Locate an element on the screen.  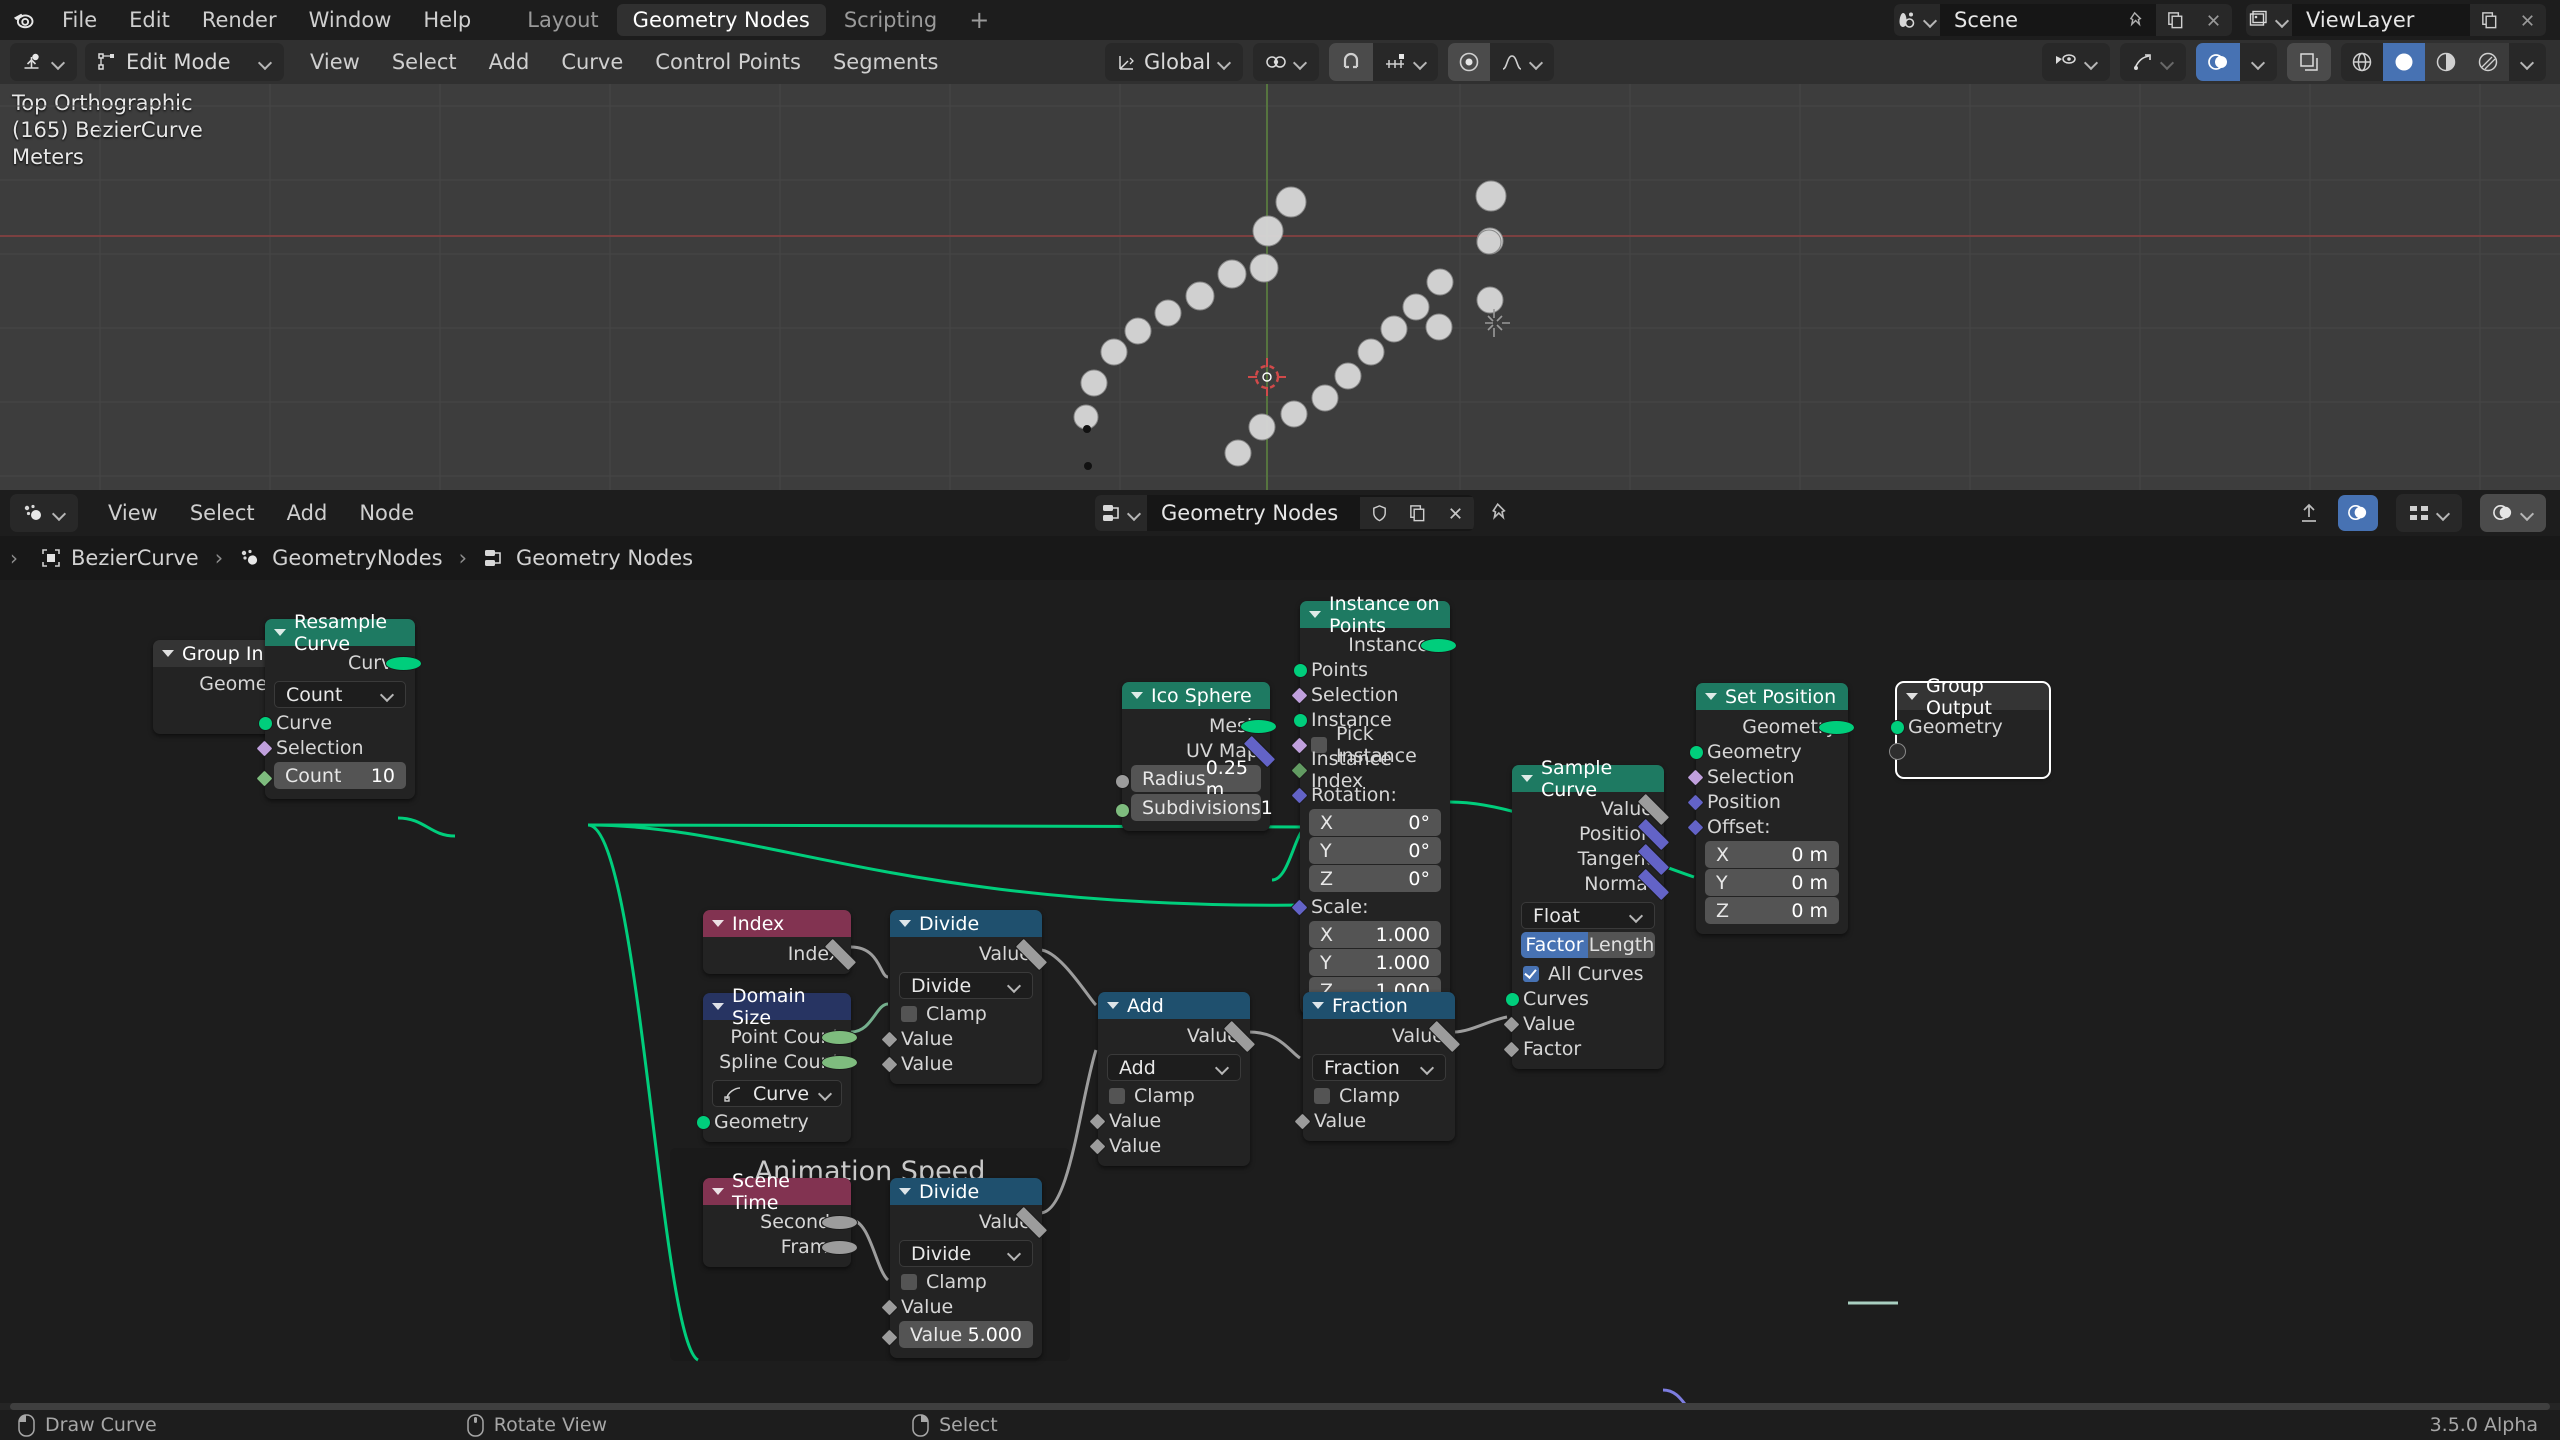
node-output-tangent: Tangent is located at coordinates (1591, 859).